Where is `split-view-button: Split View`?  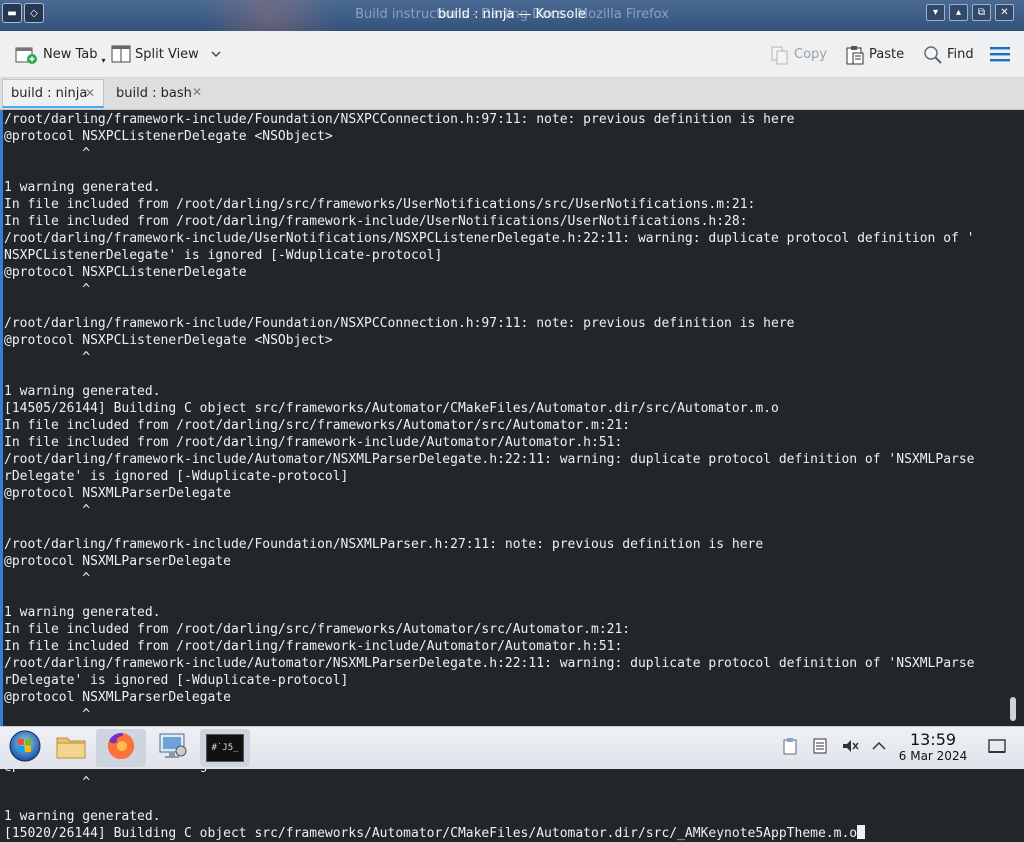
split-view-button: Split View is located at coordinates (166, 54).